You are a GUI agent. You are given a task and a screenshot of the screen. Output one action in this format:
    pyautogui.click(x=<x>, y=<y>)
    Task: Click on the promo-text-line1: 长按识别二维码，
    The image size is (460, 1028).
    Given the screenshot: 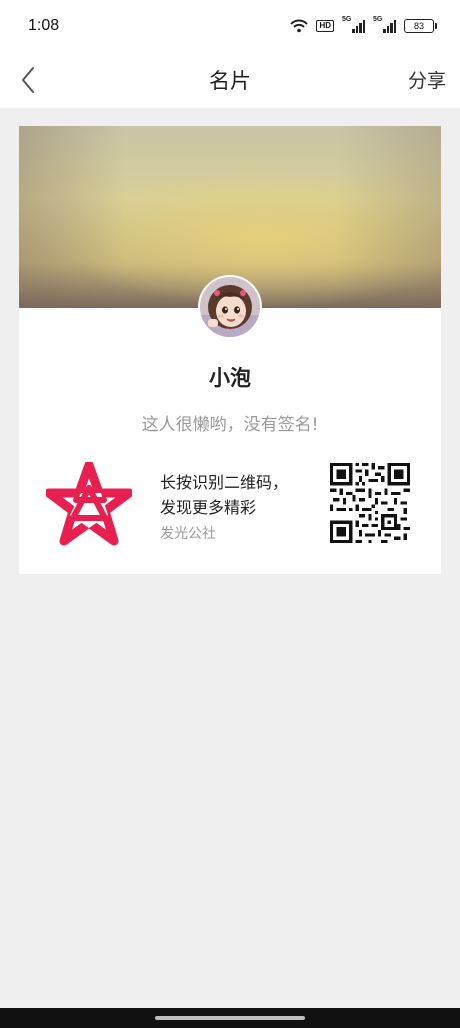 What is the action you would take?
    pyautogui.click(x=224, y=482)
    